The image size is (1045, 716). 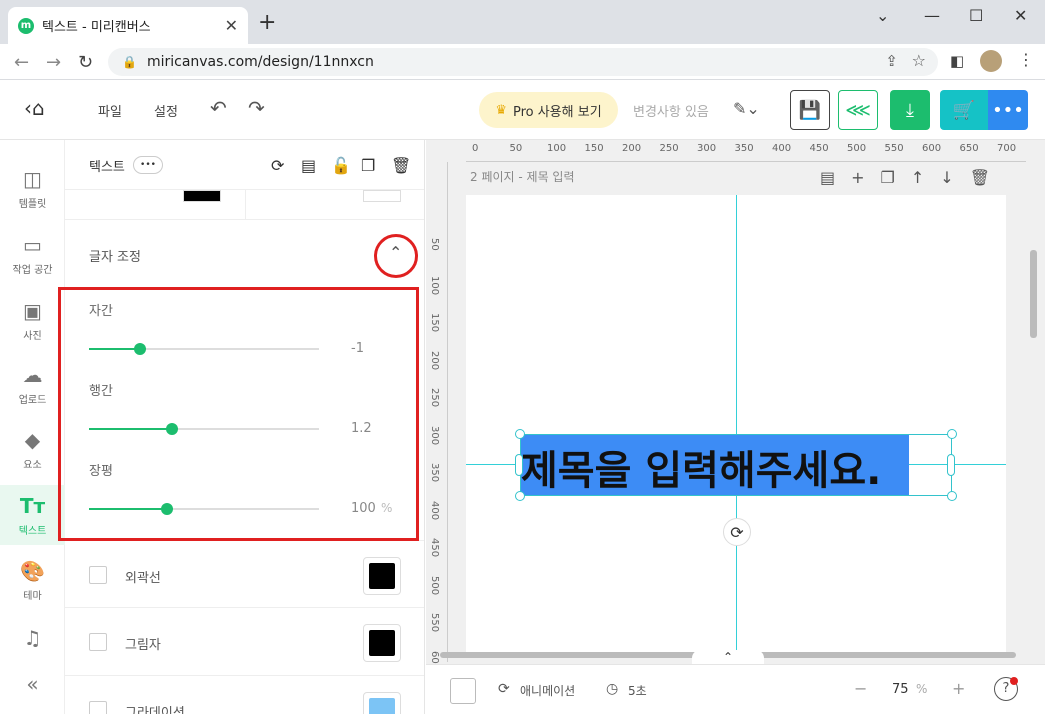 What do you see at coordinates (910, 110) in the screenshot?
I see `download-button: ⤓` at bounding box center [910, 110].